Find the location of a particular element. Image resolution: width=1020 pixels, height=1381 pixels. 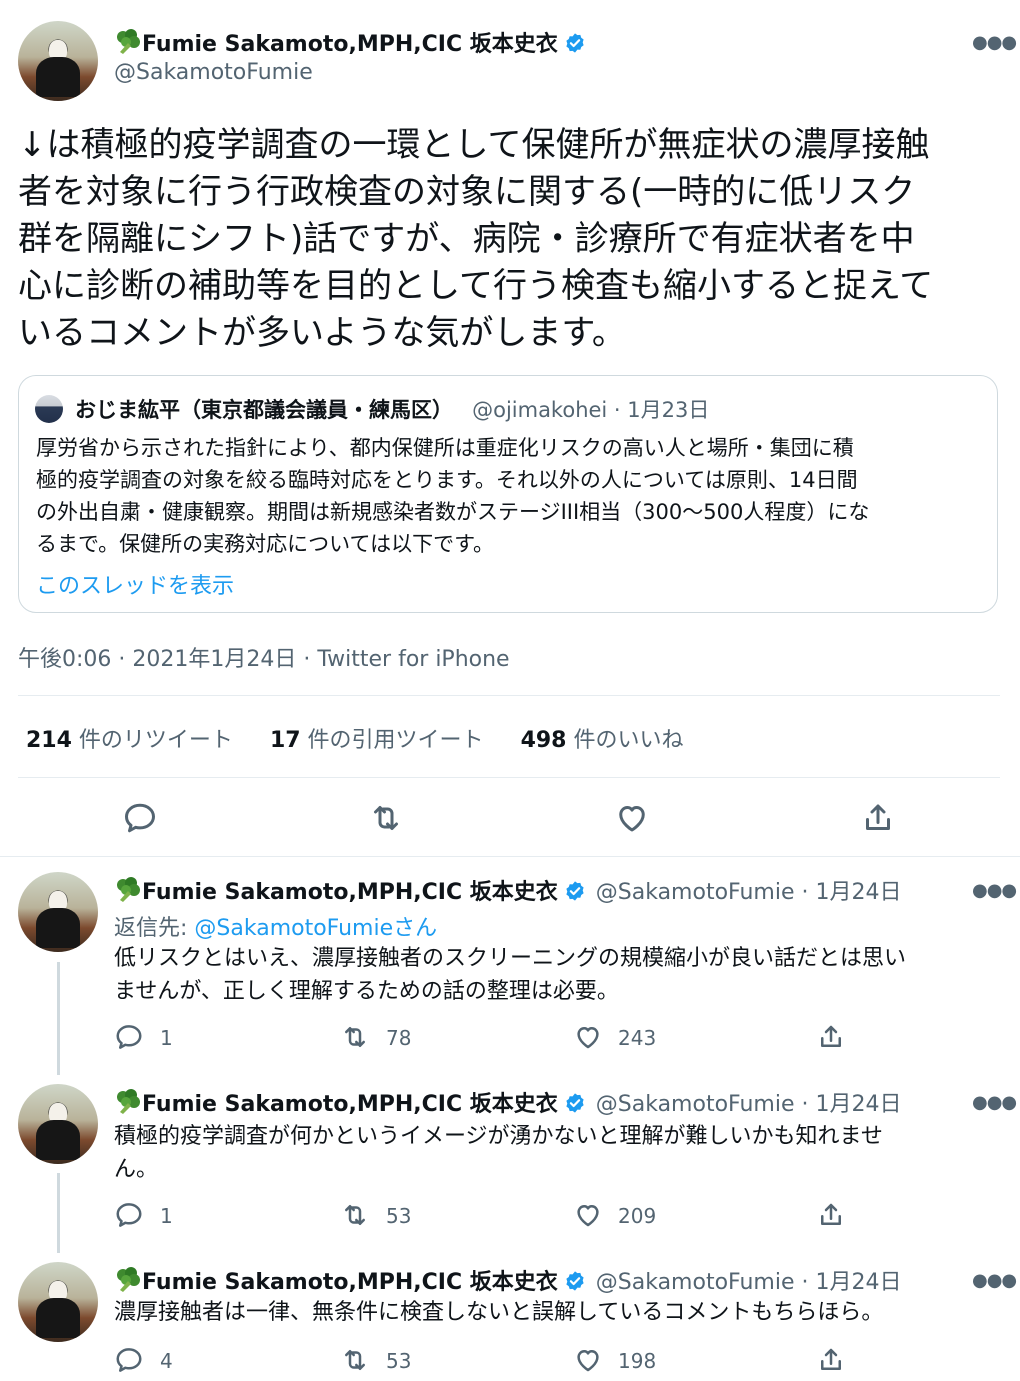

reply-text: 積極的疫学調査が何かというイメージが湧かないと理解が難しいかも知れませ ん。 is located at coordinates (559, 1153).